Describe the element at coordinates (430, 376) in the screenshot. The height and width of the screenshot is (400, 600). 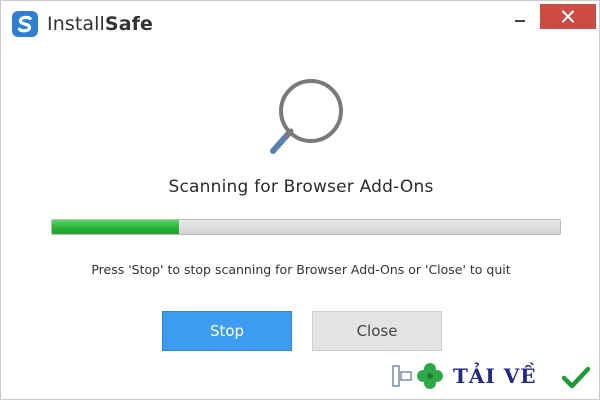
I see `clover-icon` at that location.